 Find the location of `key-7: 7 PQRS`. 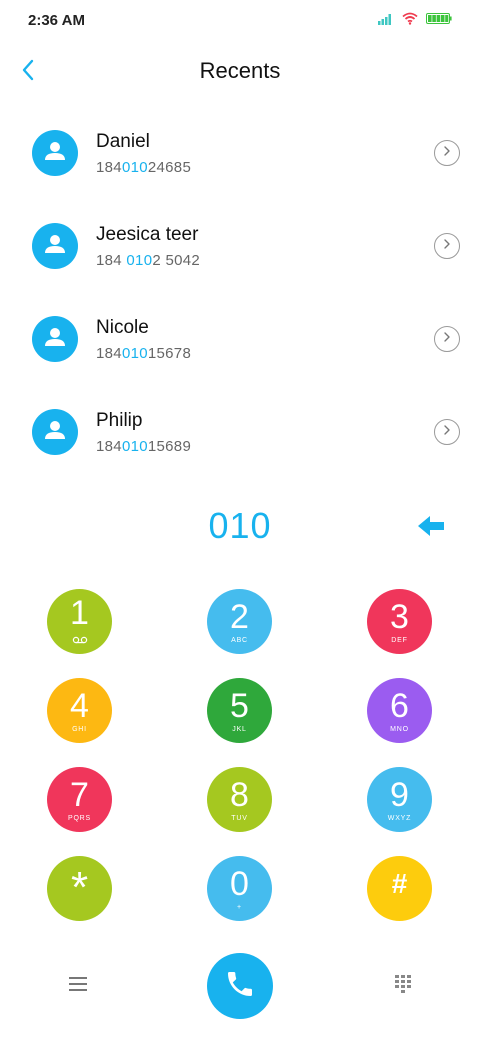

key-7: 7 PQRS is located at coordinates (79, 799).